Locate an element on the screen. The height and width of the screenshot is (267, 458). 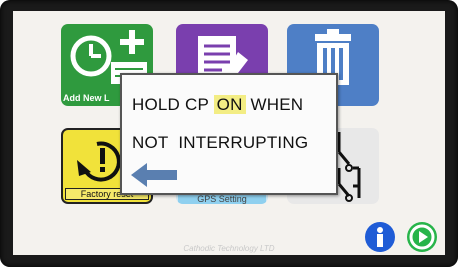
gps-setting-label: GPS Setting is located at coordinates (222, 199).